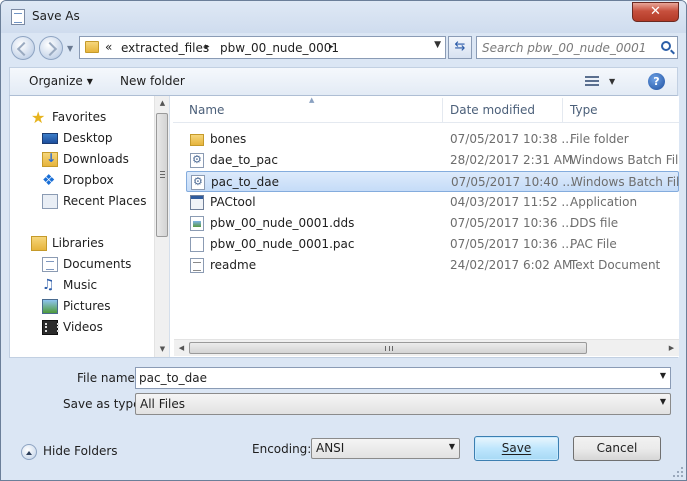 The width and height of the screenshot is (687, 481). Describe the element at coordinates (49, 180) in the screenshot. I see `dropbox-icon: ❖` at that location.